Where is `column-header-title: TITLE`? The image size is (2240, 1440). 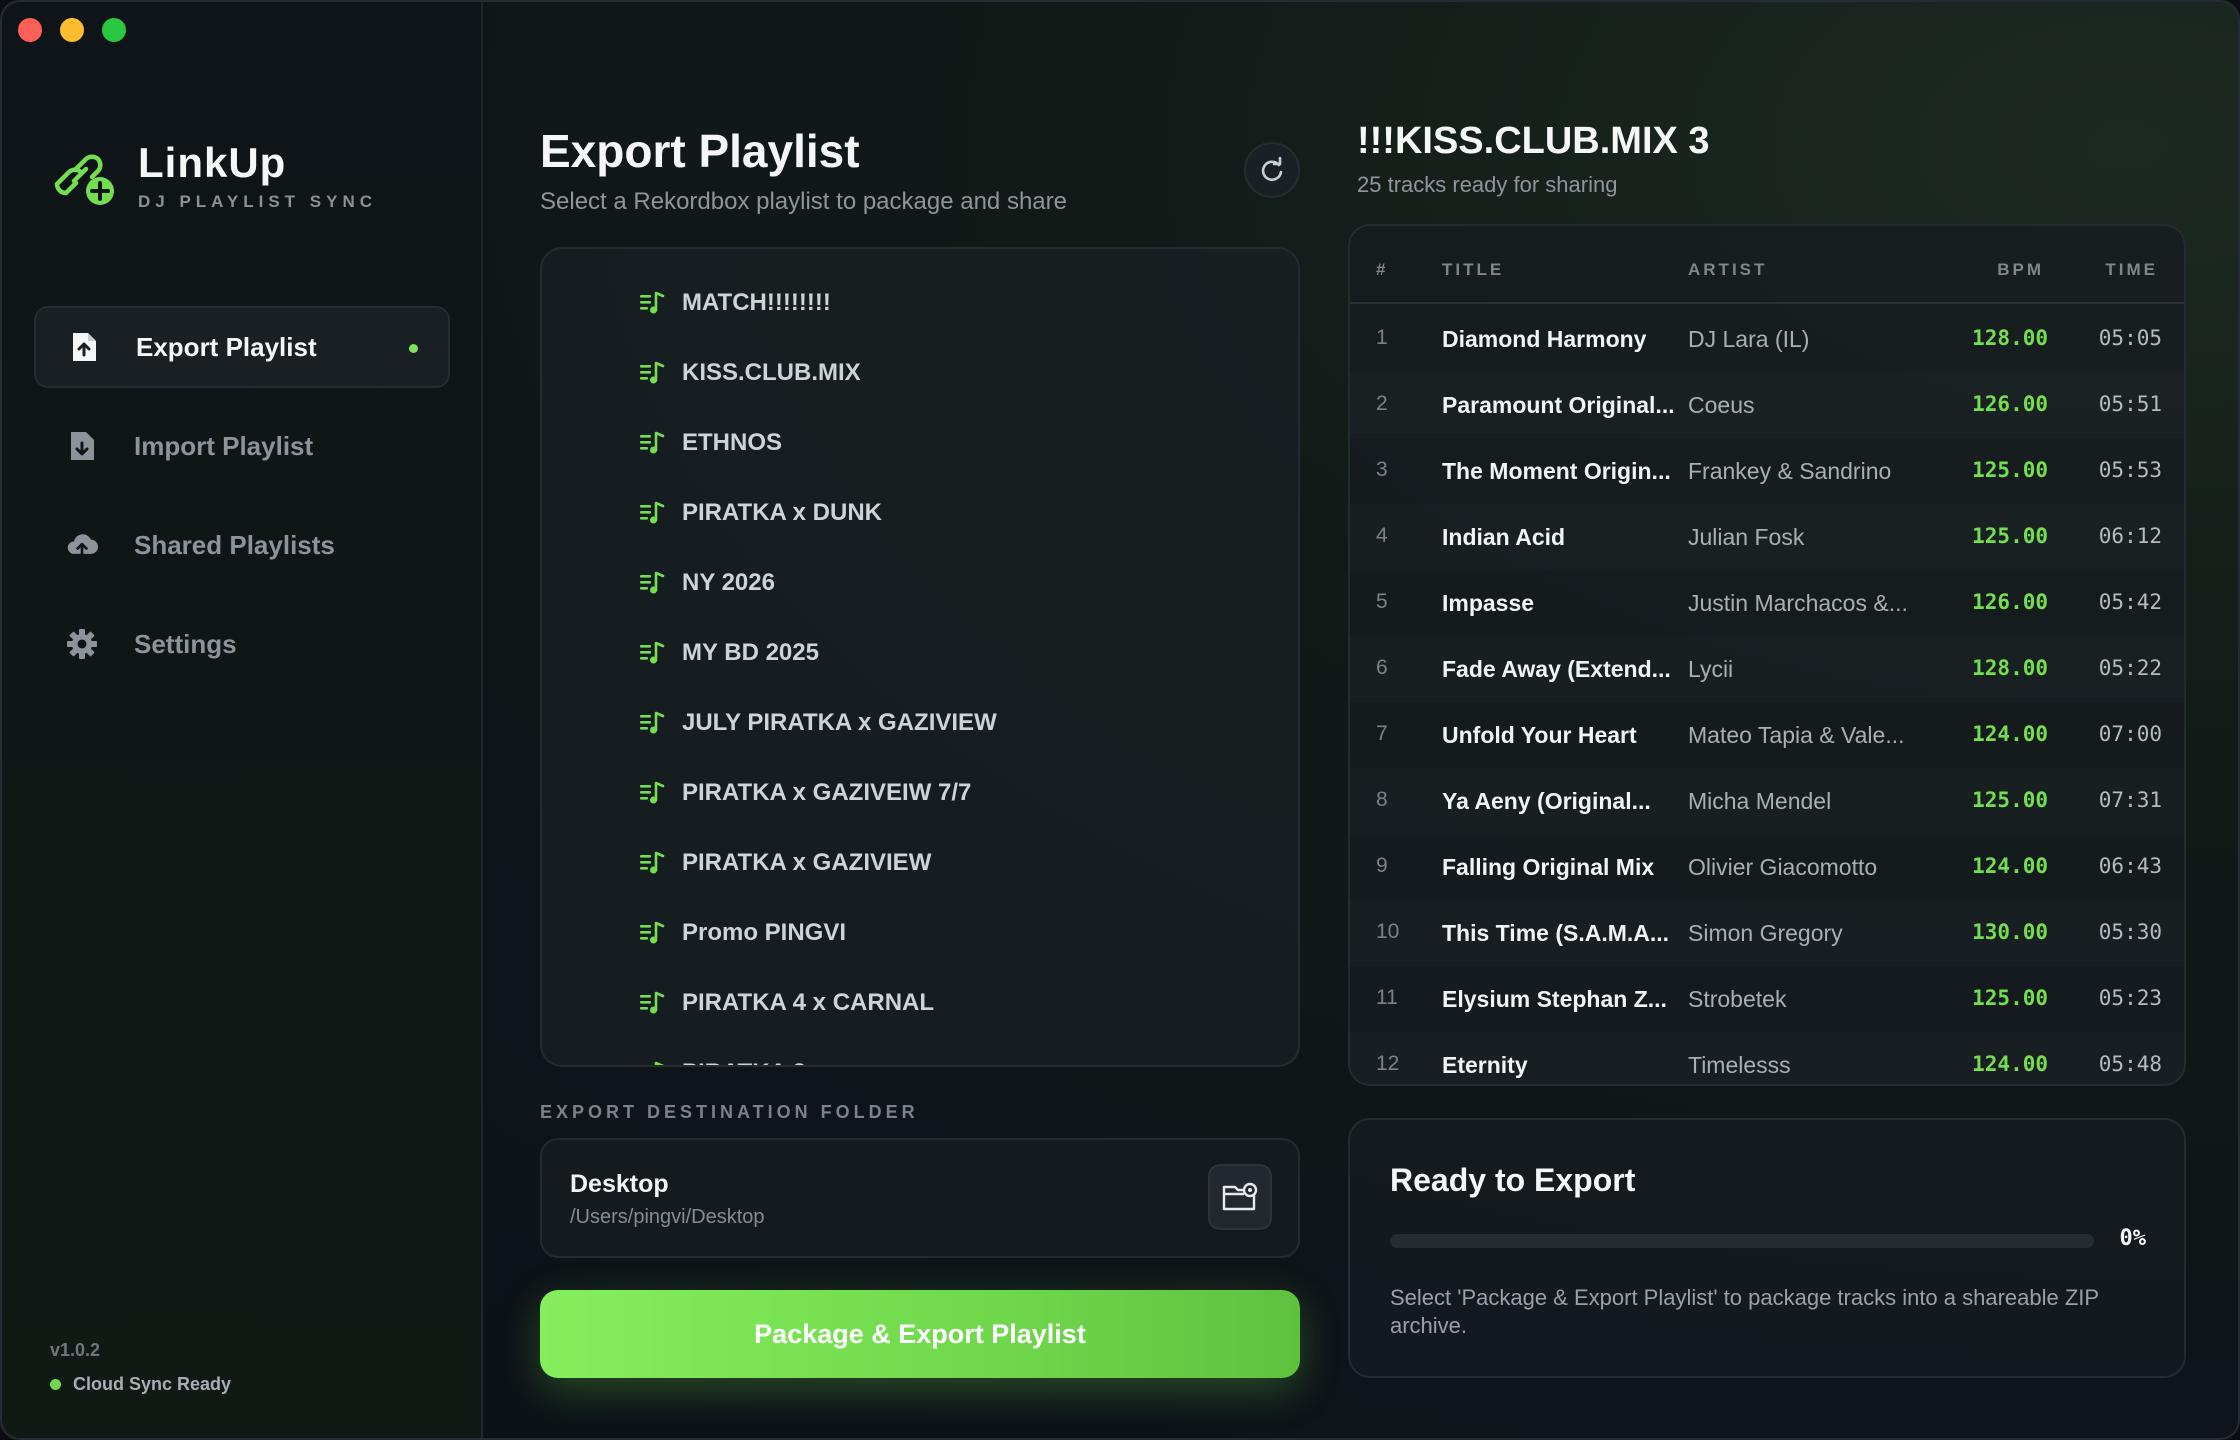
column-header-title: TITLE is located at coordinates (1473, 269).